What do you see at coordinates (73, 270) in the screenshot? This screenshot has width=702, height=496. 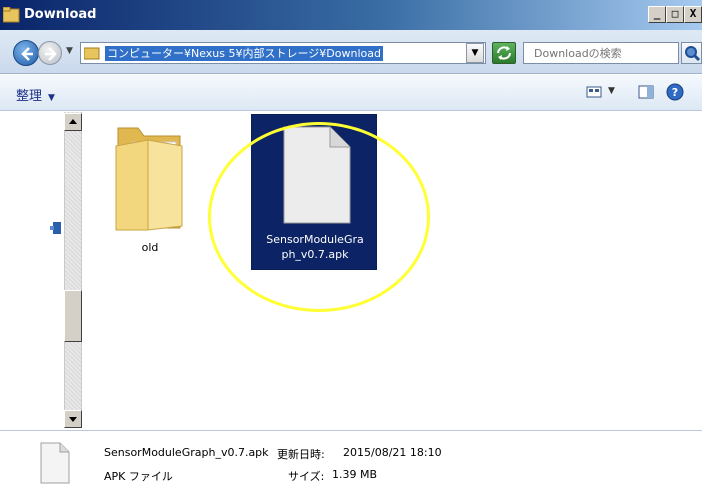 I see `navigation-scrollbar` at bounding box center [73, 270].